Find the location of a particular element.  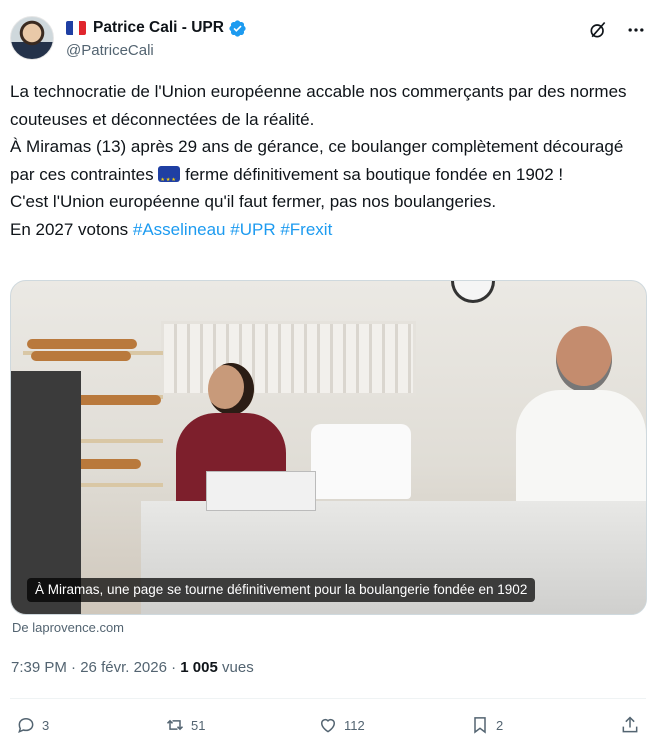

like-button: 112 is located at coordinates (341, 725).